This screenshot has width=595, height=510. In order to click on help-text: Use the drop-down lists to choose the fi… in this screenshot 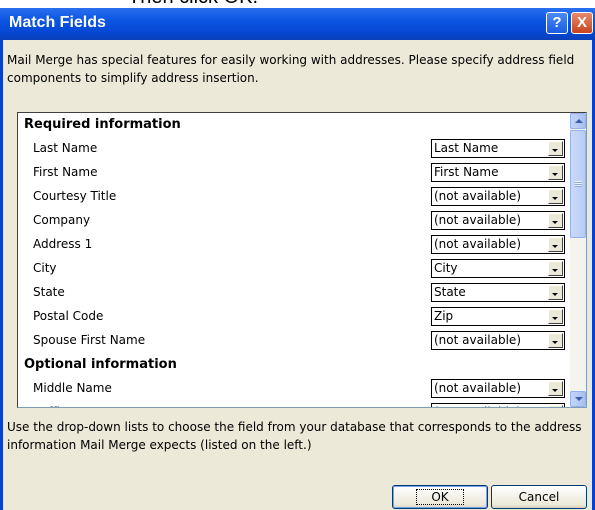, I will do `click(294, 436)`.